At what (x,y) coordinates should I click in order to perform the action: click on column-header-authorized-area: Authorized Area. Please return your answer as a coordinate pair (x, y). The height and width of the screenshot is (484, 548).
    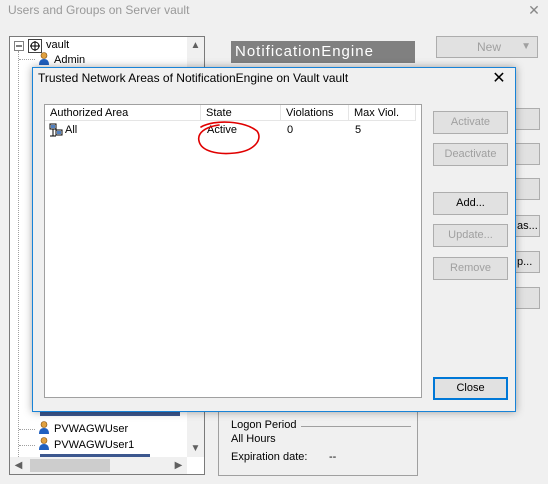
    Looking at the image, I should click on (123, 113).